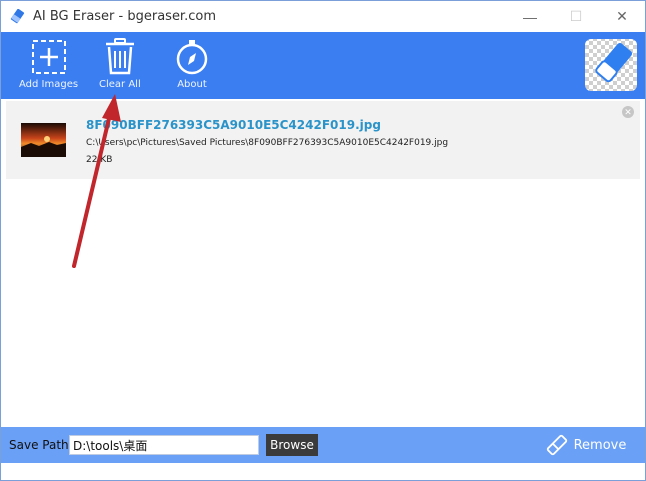 The width and height of the screenshot is (646, 481). I want to click on file-size: 22 KB, so click(99, 160).